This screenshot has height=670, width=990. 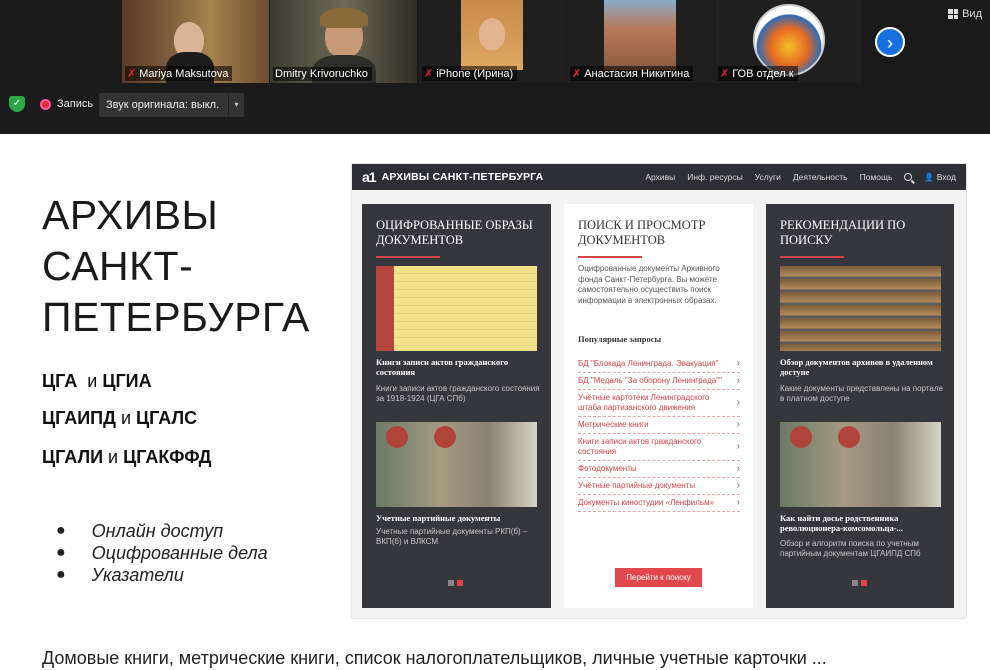 I want to click on bullet-item: ● Оцифрованные дела, so click(x=162, y=553).